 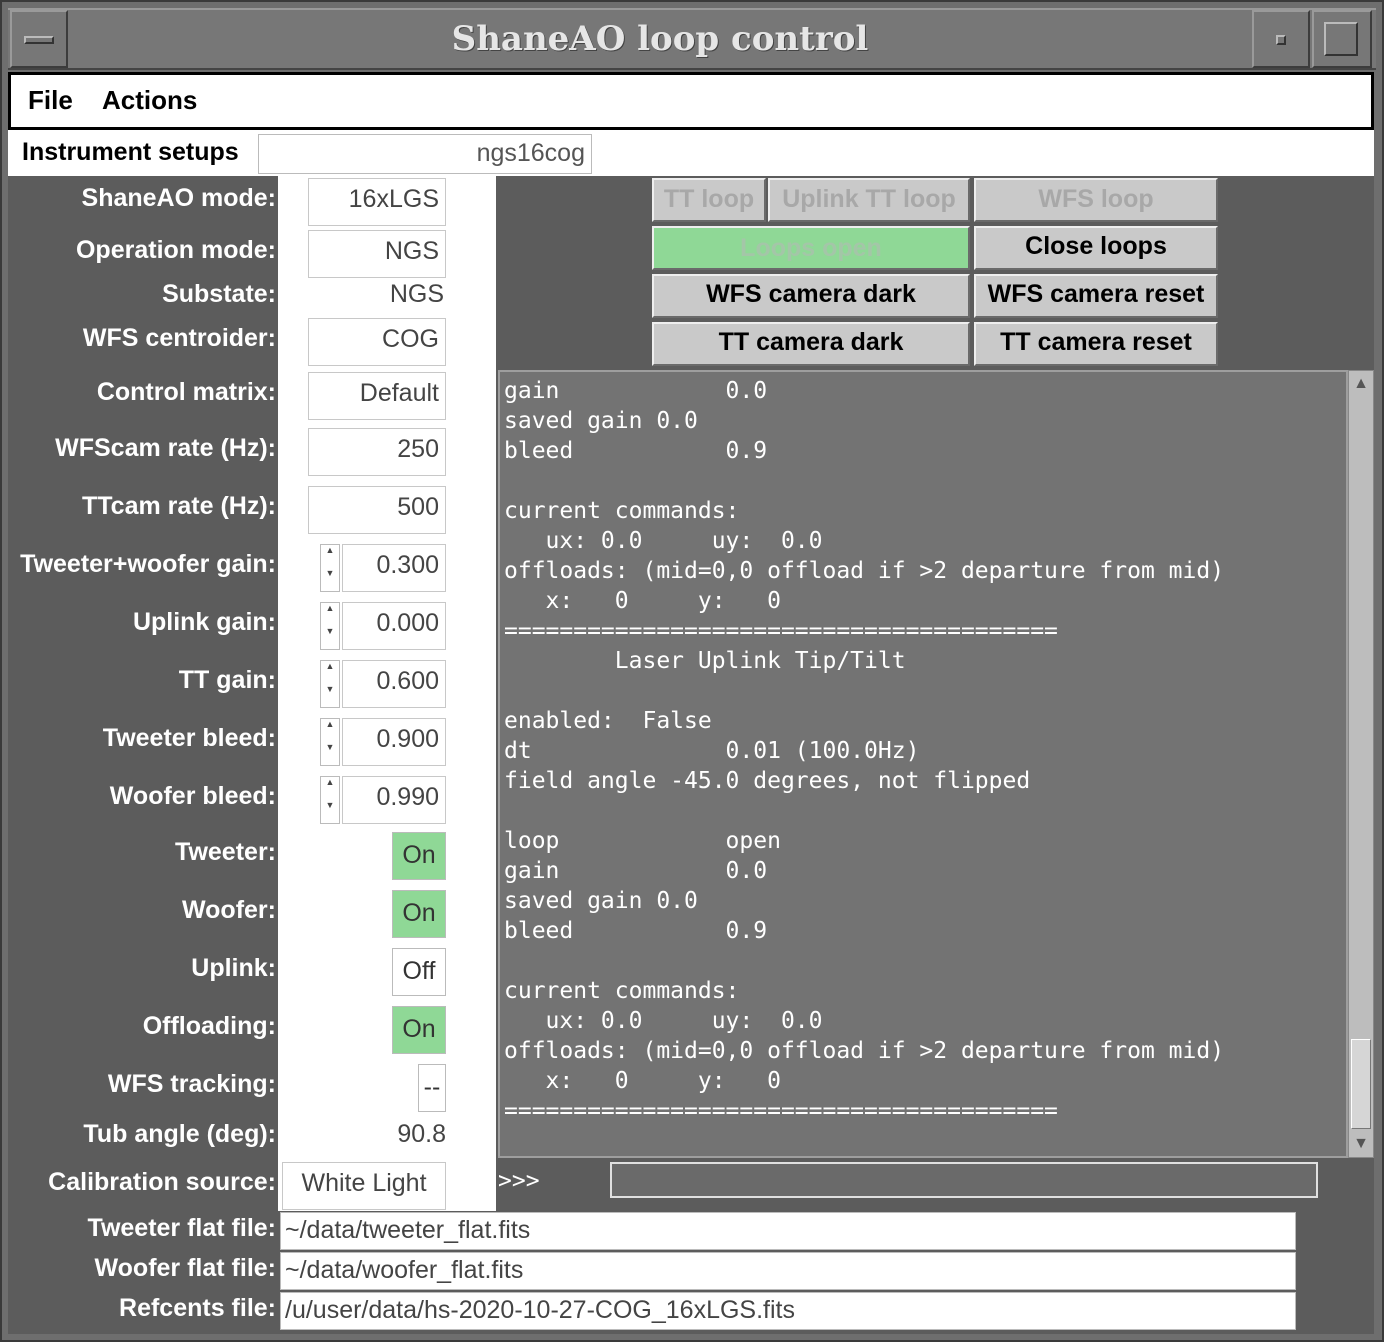 I want to click on setups-label: Instrument setups, so click(x=130, y=152).